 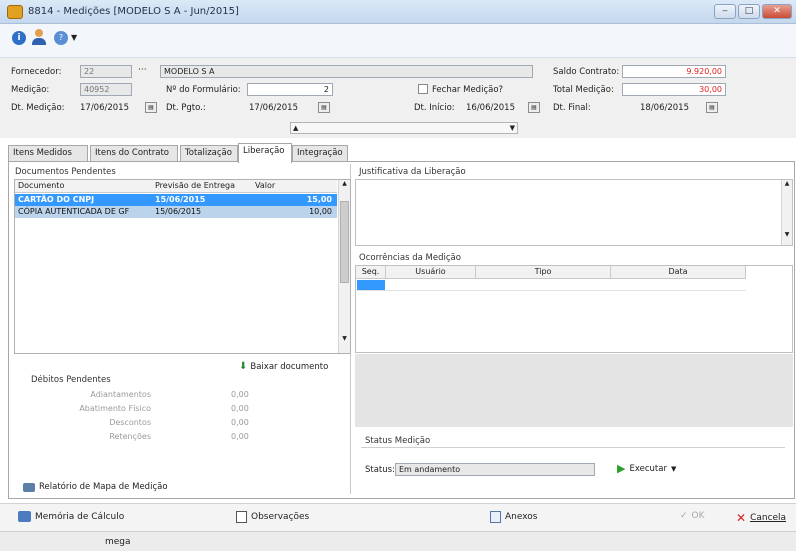 I want to click on dt-final-calendar-icon: ▤, so click(x=712, y=107).